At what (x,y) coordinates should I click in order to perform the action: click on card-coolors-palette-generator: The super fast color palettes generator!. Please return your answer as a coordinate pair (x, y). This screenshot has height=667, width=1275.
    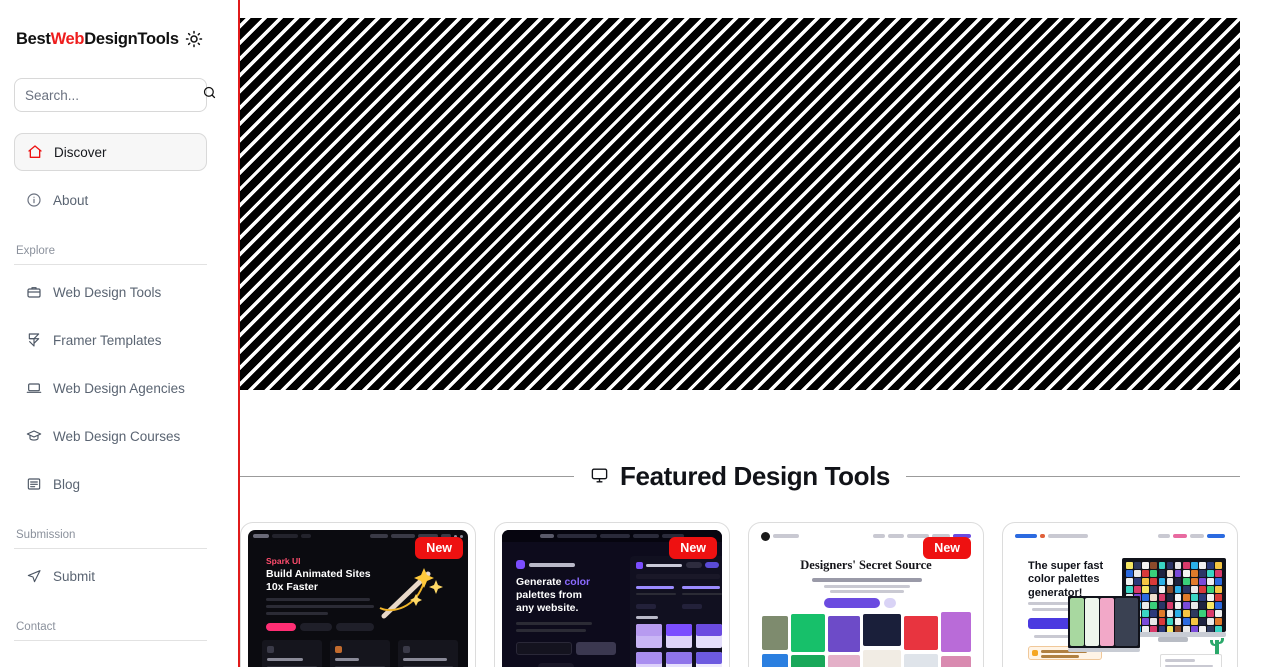
    Looking at the image, I should click on (1120, 594).